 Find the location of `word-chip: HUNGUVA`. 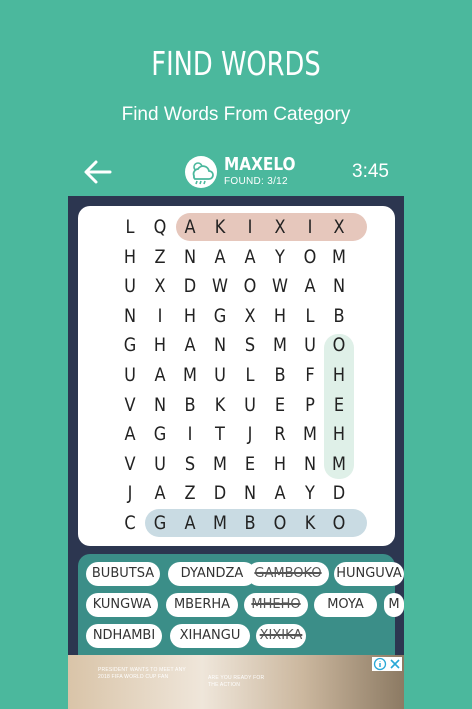

word-chip: HUNGUVA is located at coordinates (369, 574).